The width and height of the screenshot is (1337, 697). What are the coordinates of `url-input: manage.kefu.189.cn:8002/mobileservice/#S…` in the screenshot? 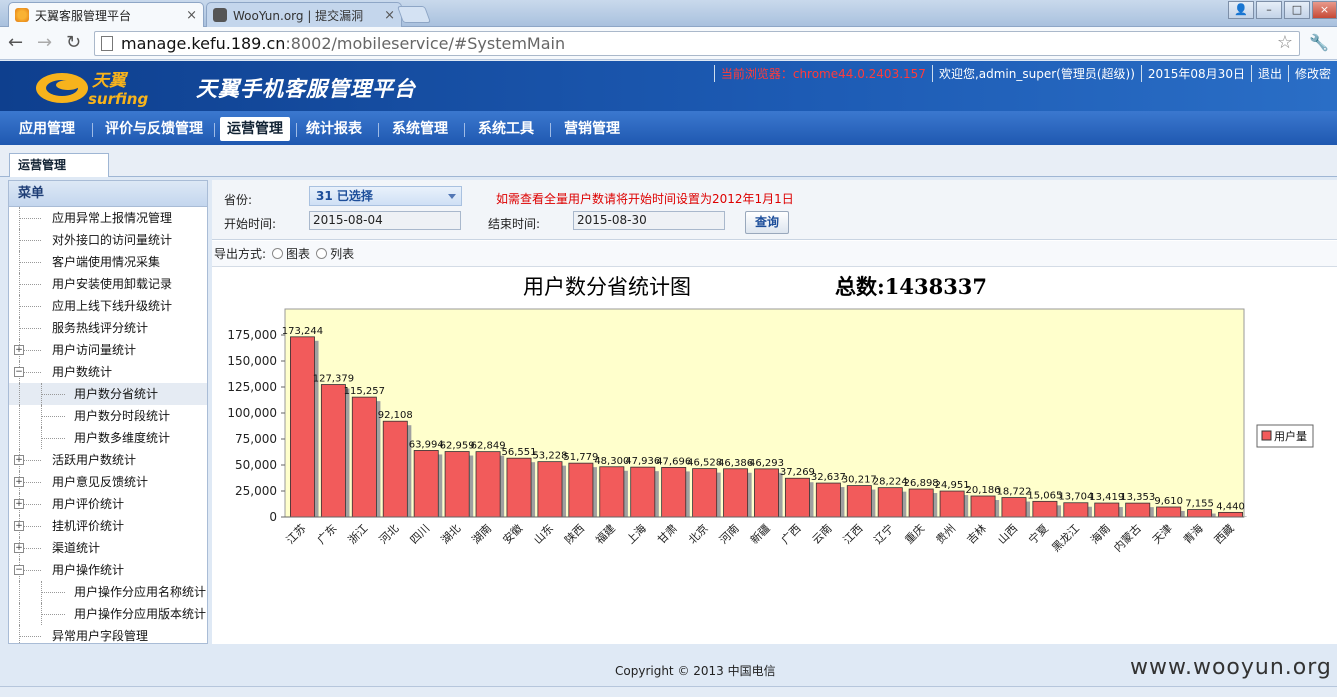 It's located at (697, 43).